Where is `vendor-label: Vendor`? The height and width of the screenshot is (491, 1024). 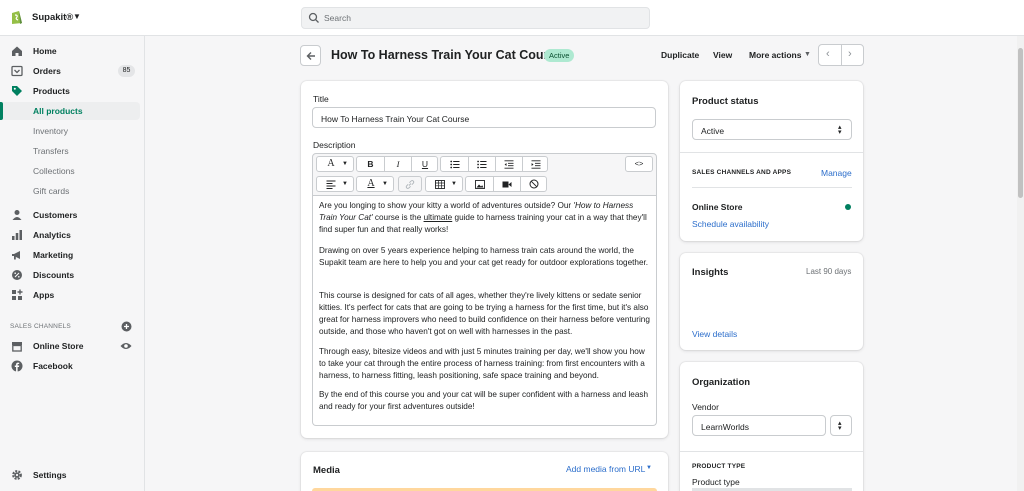 vendor-label: Vendor is located at coordinates (705, 407).